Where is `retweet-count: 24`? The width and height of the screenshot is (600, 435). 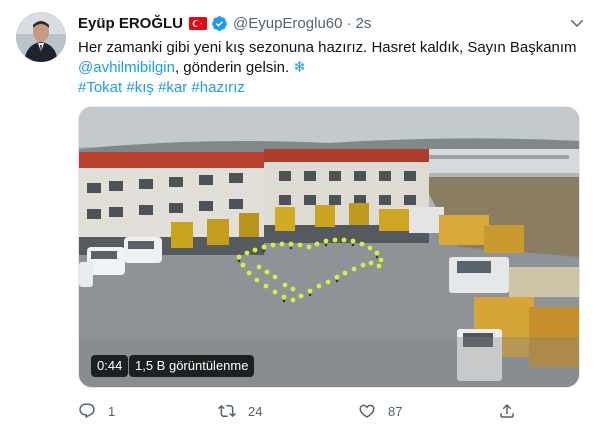
retweet-count: 24 is located at coordinates (255, 411).